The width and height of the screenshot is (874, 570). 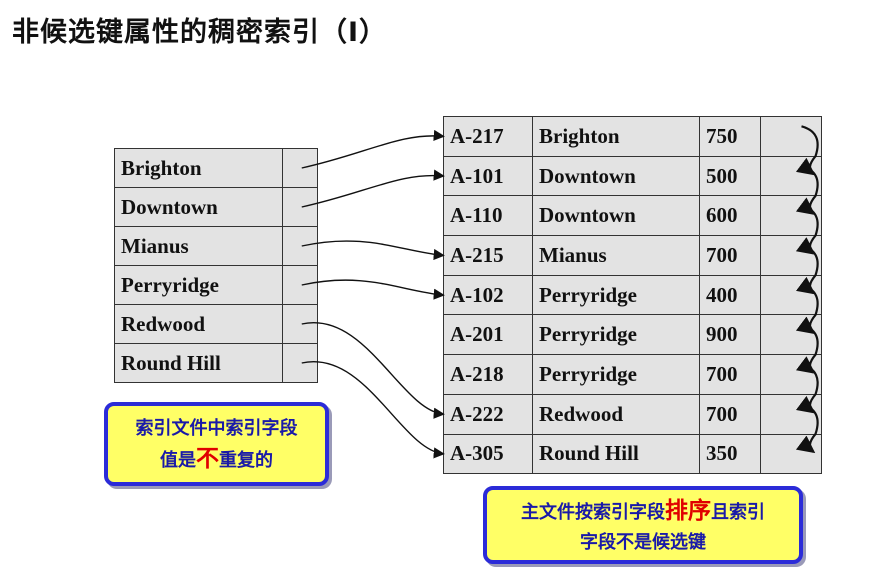 I want to click on note-index-values-unique: 索引文件中索引字段 值是不重复的, so click(x=216, y=444).